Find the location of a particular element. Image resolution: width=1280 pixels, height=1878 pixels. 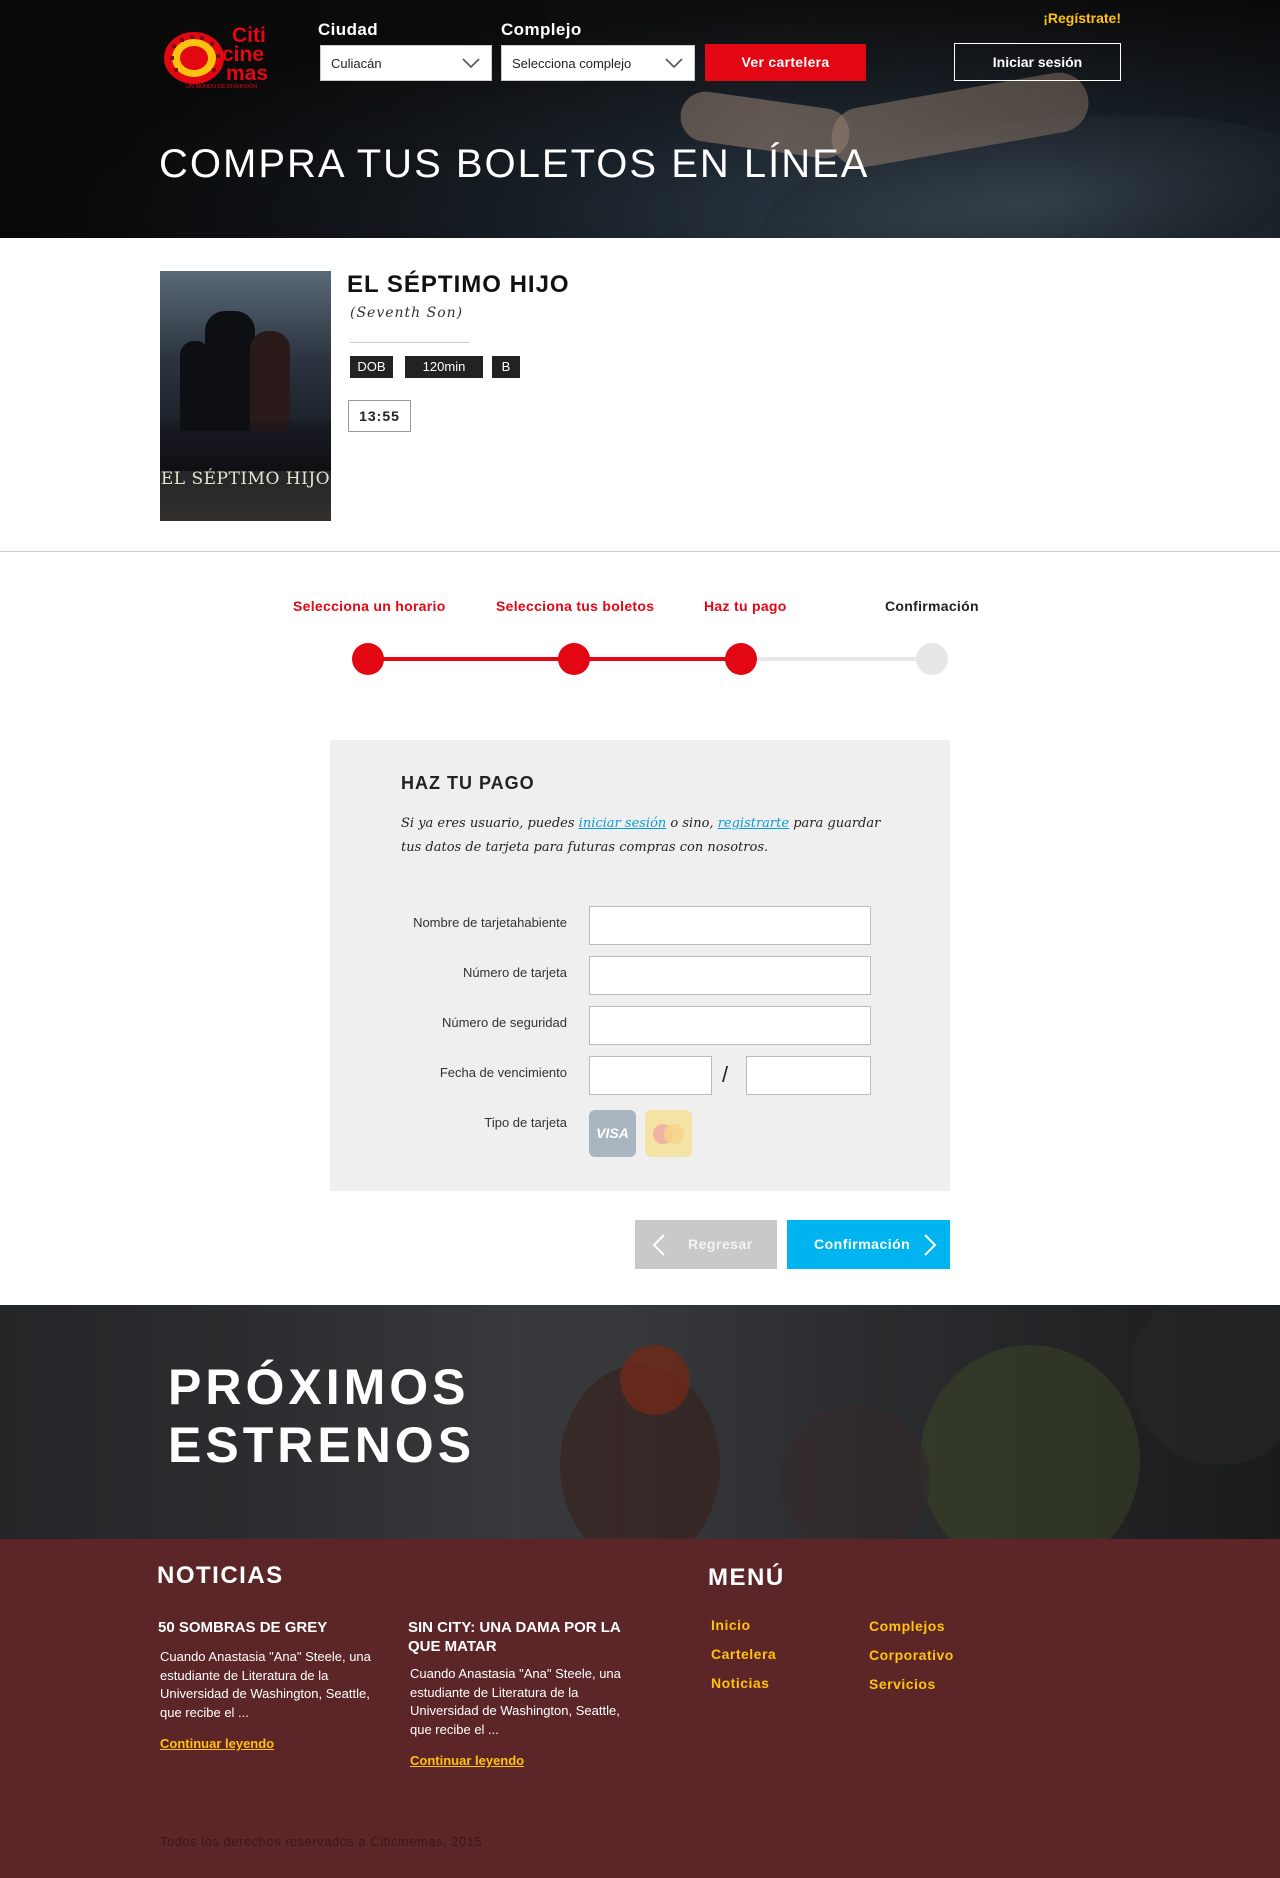

mastercard-circles is located at coordinates (668, 1134).